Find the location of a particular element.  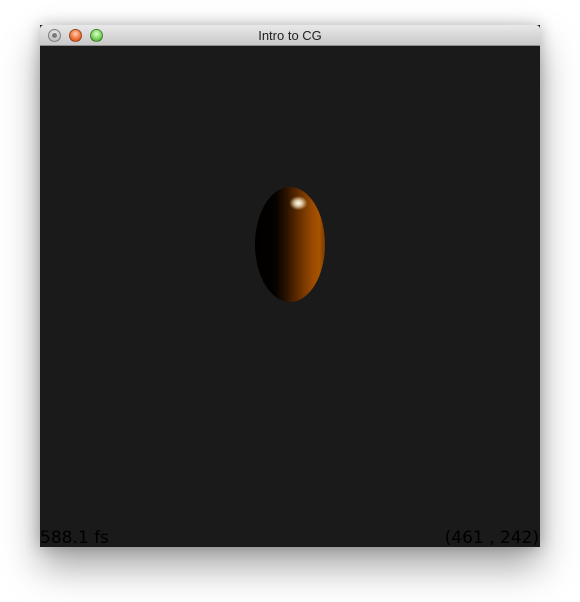

fps-counter: 588.1 fs is located at coordinates (74, 537).